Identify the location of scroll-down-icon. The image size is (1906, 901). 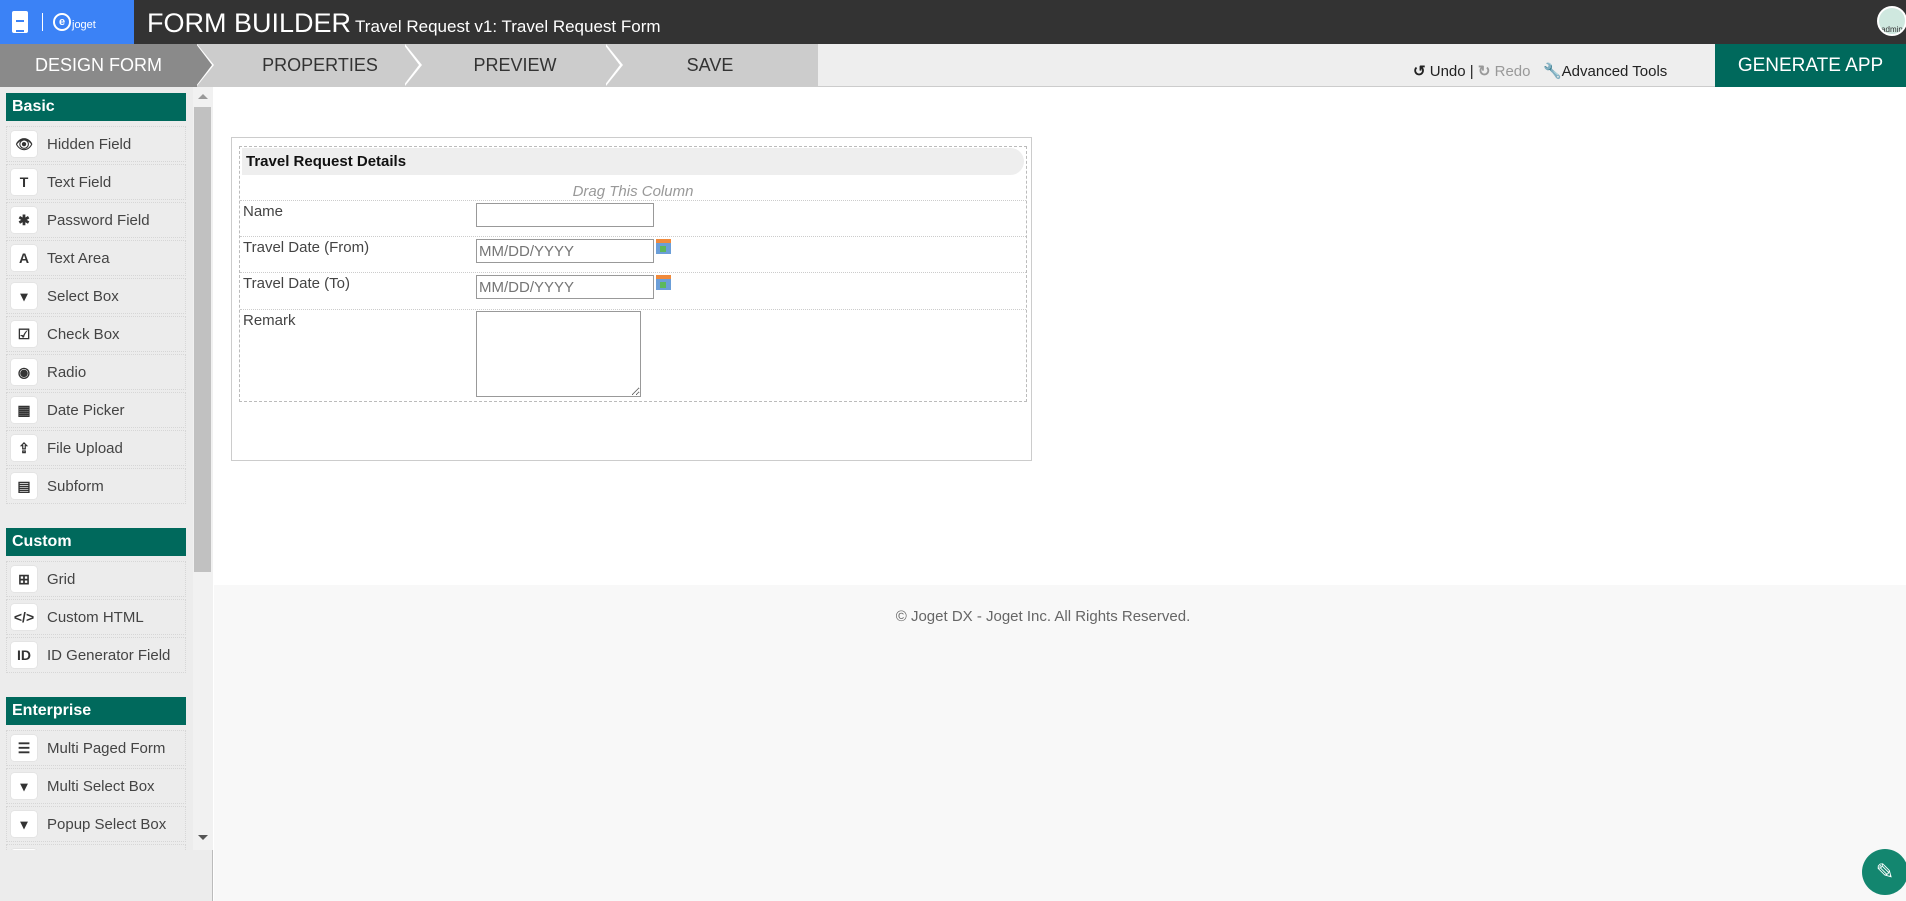
(203, 837).